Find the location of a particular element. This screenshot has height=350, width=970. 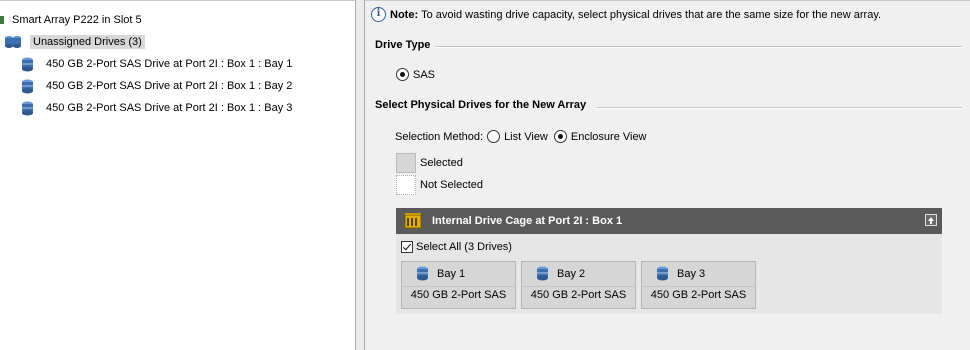

tree-item-controller: Smart Array P222 in Slot 5 is located at coordinates (71, 20).